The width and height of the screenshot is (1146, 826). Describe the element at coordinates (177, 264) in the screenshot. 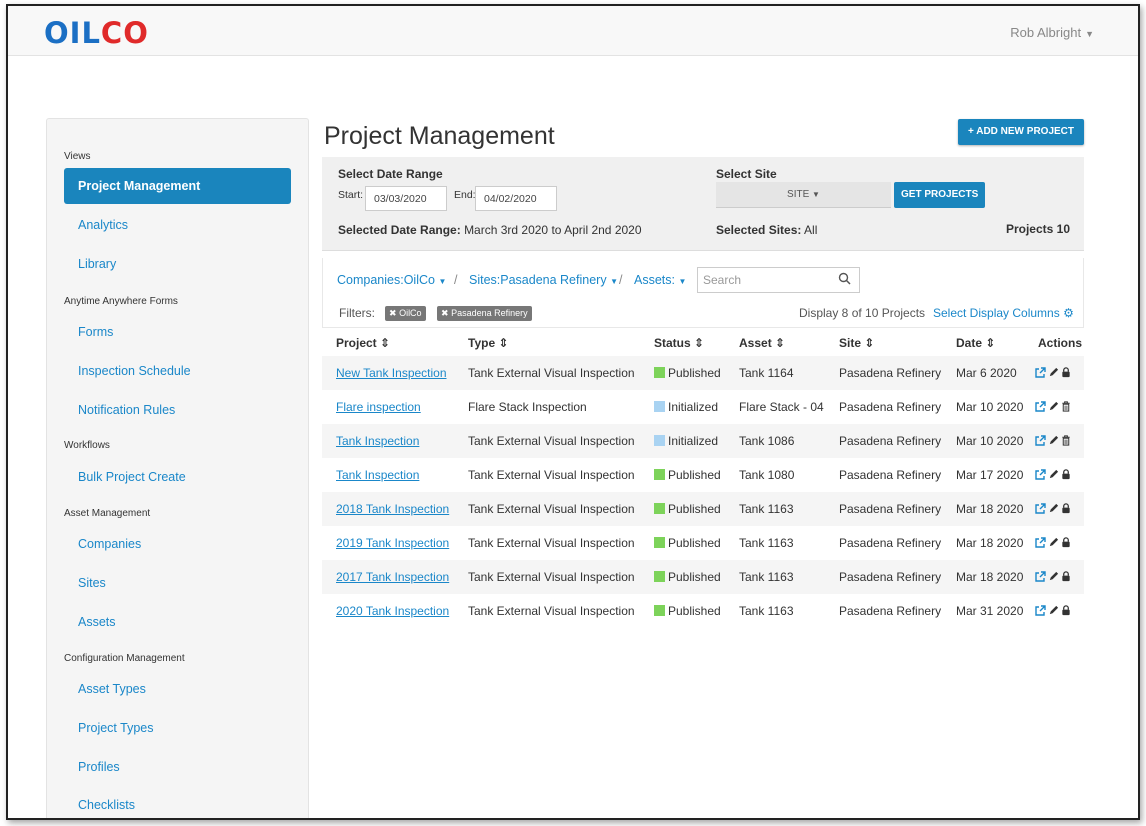

I see `sidebar-item-library: Library` at that location.